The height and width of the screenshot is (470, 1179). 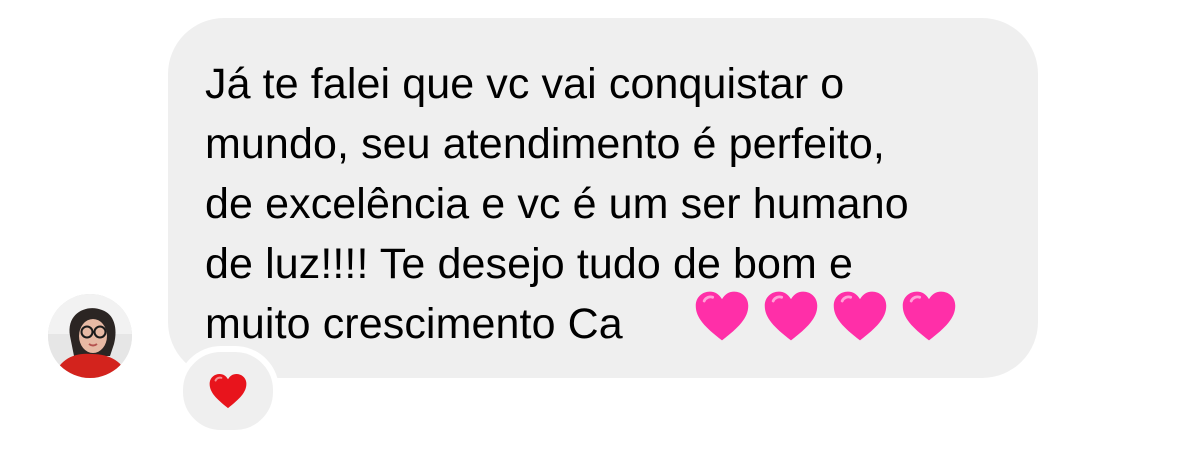 I want to click on red-heart-icon, so click(x=228, y=391).